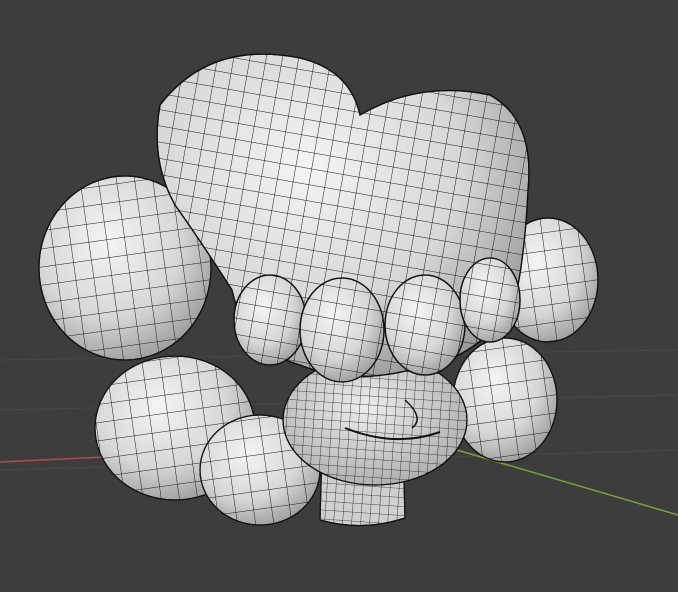 Image resolution: width=678 pixels, height=592 pixels. Describe the element at coordinates (505, 400) in the screenshot. I see `puff-right-lower` at that location.